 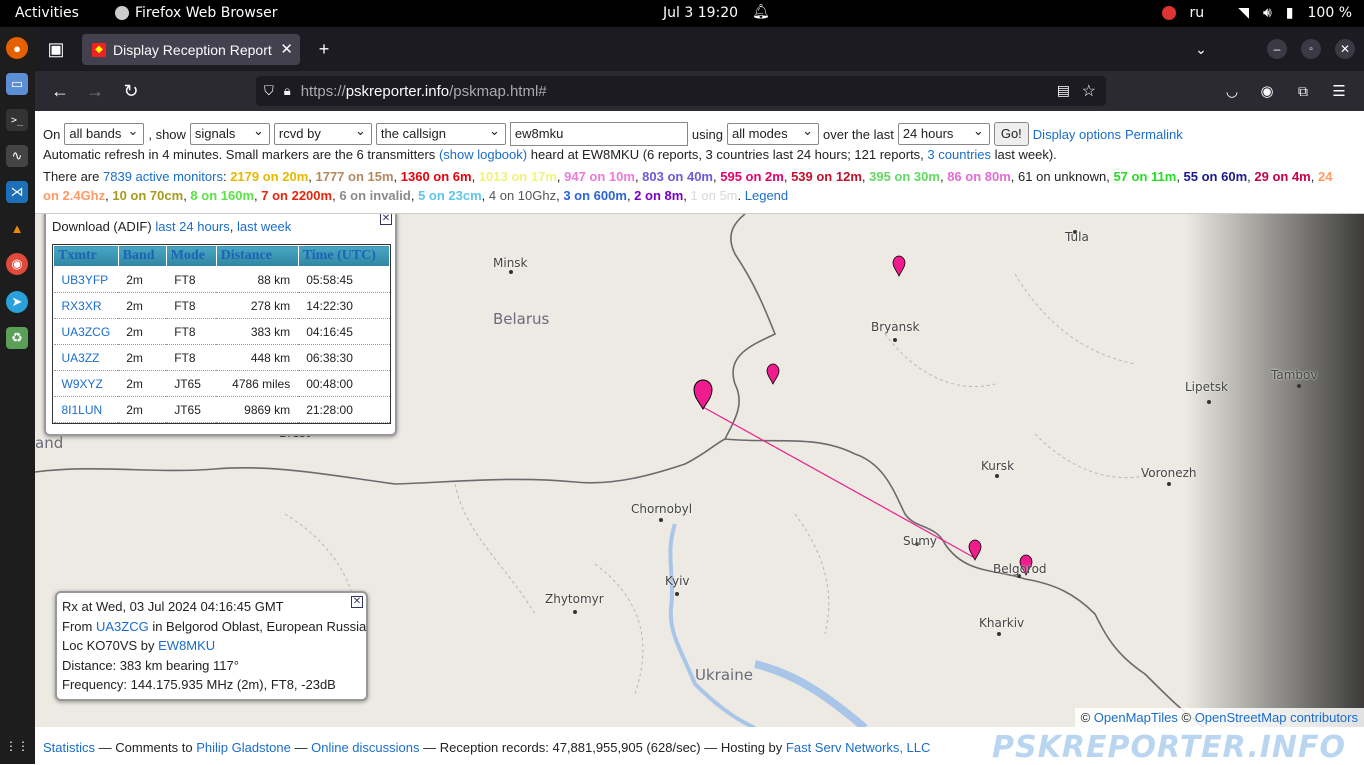 I want to click on vlc-dock-icon: ▲, so click(x=17, y=228).